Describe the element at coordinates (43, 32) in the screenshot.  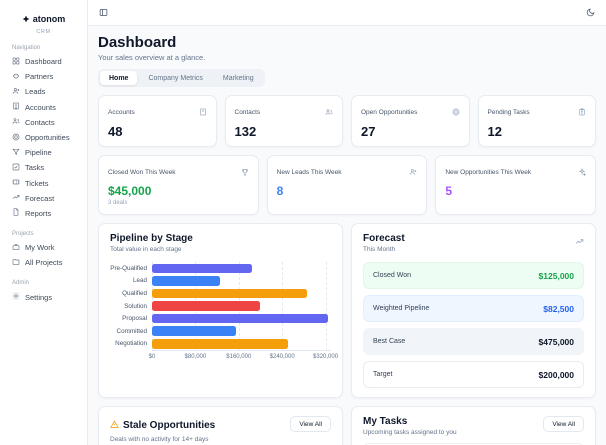
I see `app-name-sub: CRM` at that location.